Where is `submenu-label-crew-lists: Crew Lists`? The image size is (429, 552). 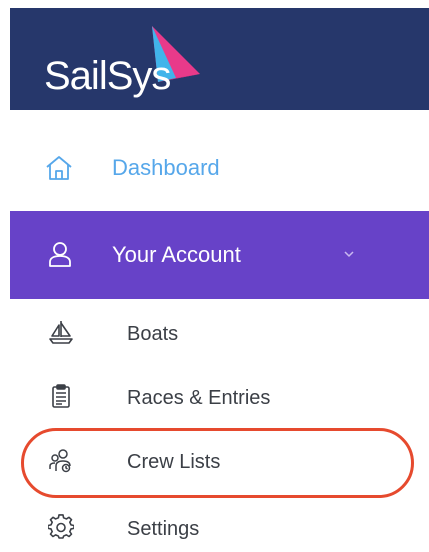 submenu-label-crew-lists: Crew Lists is located at coordinates (174, 462).